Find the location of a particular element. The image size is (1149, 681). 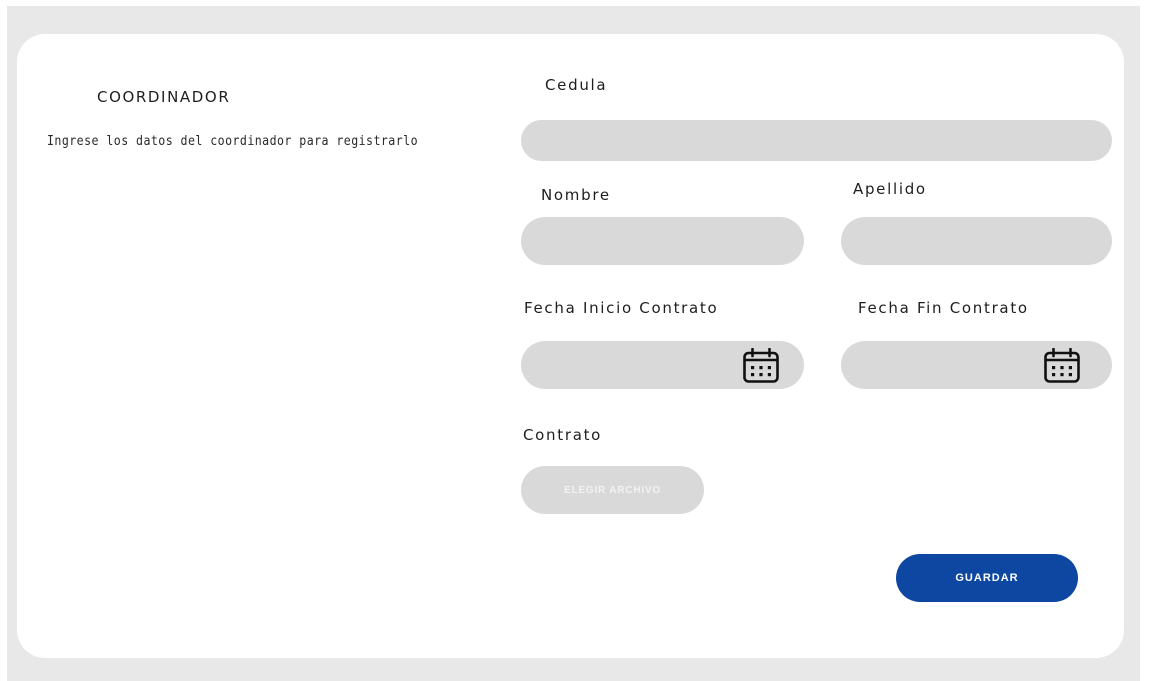

page-title: COORDINADOR is located at coordinates (164, 97).